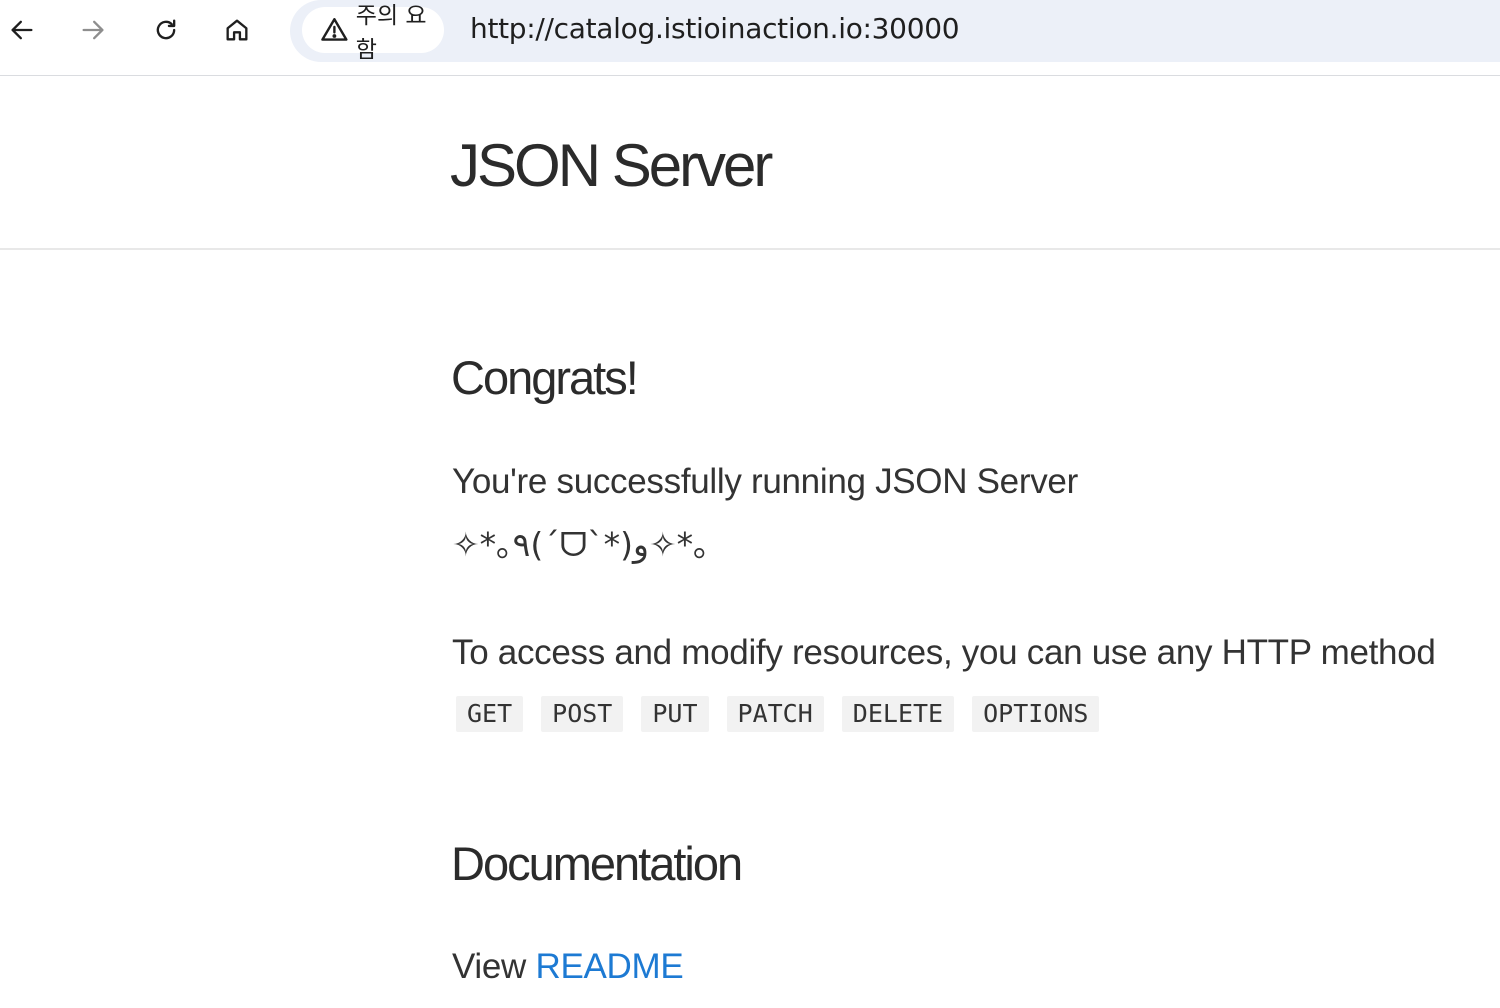  Describe the element at coordinates (597, 863) in the screenshot. I see `documentation-heading: Documentation` at that location.